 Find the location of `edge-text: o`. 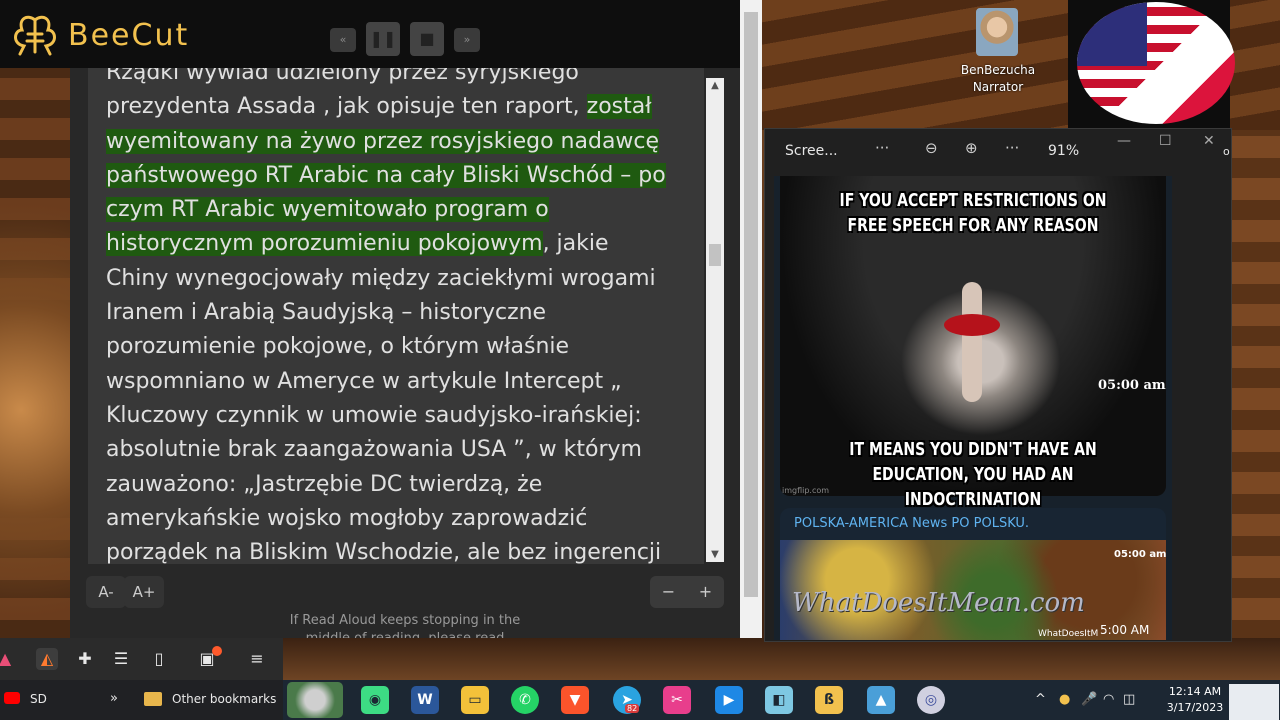

edge-text: o is located at coordinates (1226, 151).